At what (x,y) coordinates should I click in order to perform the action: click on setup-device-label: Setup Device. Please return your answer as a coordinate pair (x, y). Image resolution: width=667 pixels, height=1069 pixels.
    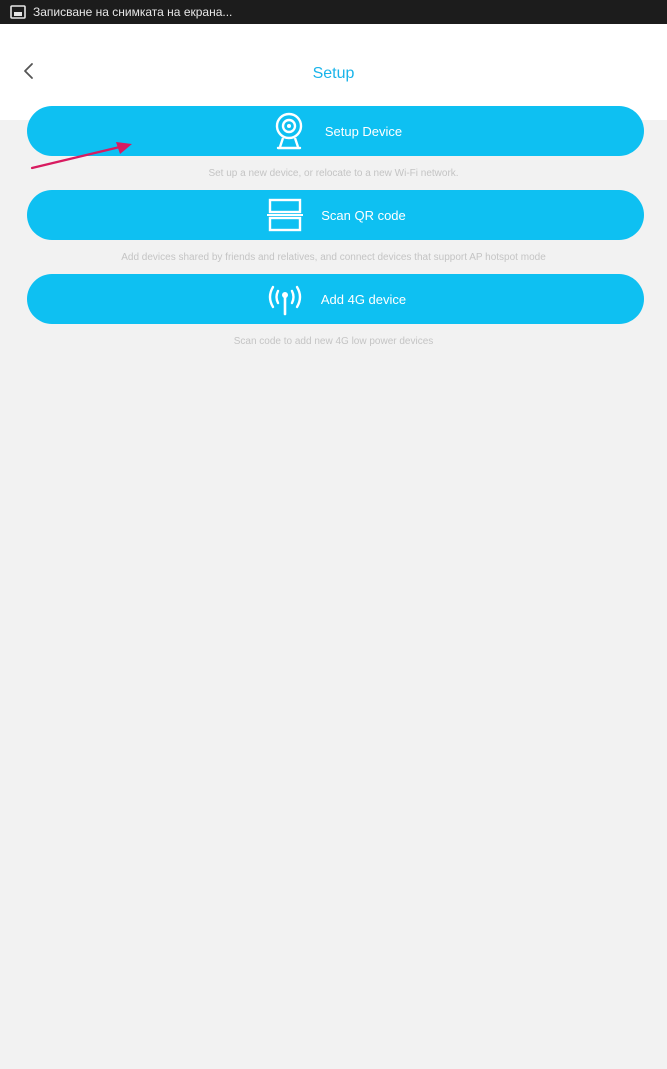
    Looking at the image, I should click on (363, 131).